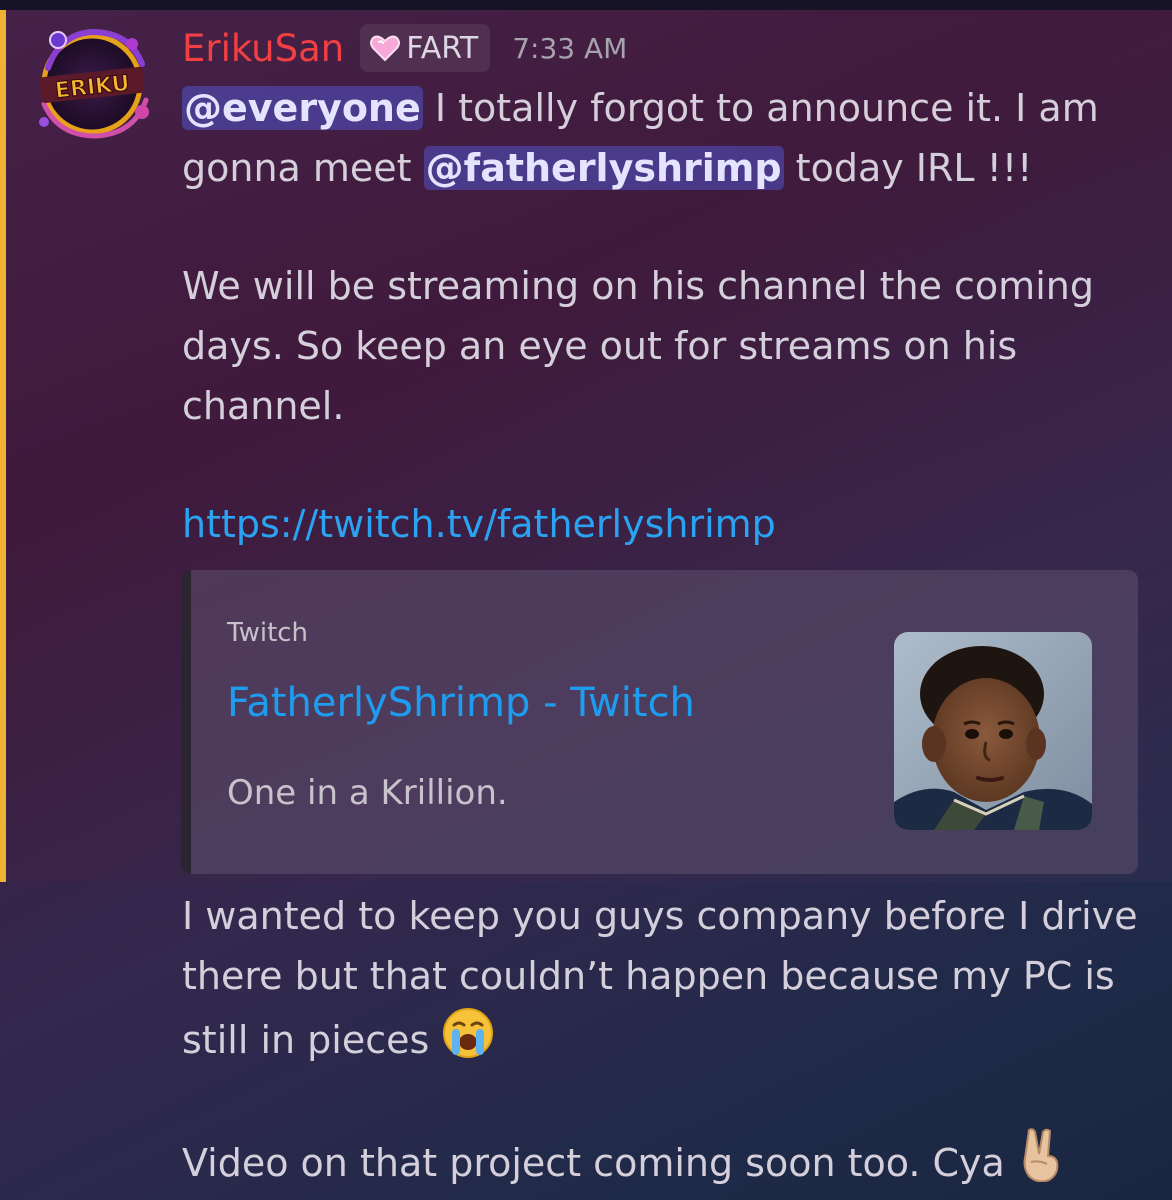 This screenshot has height=1200, width=1172. I want to click on avatar-image: ERIKU, so click(94, 83).